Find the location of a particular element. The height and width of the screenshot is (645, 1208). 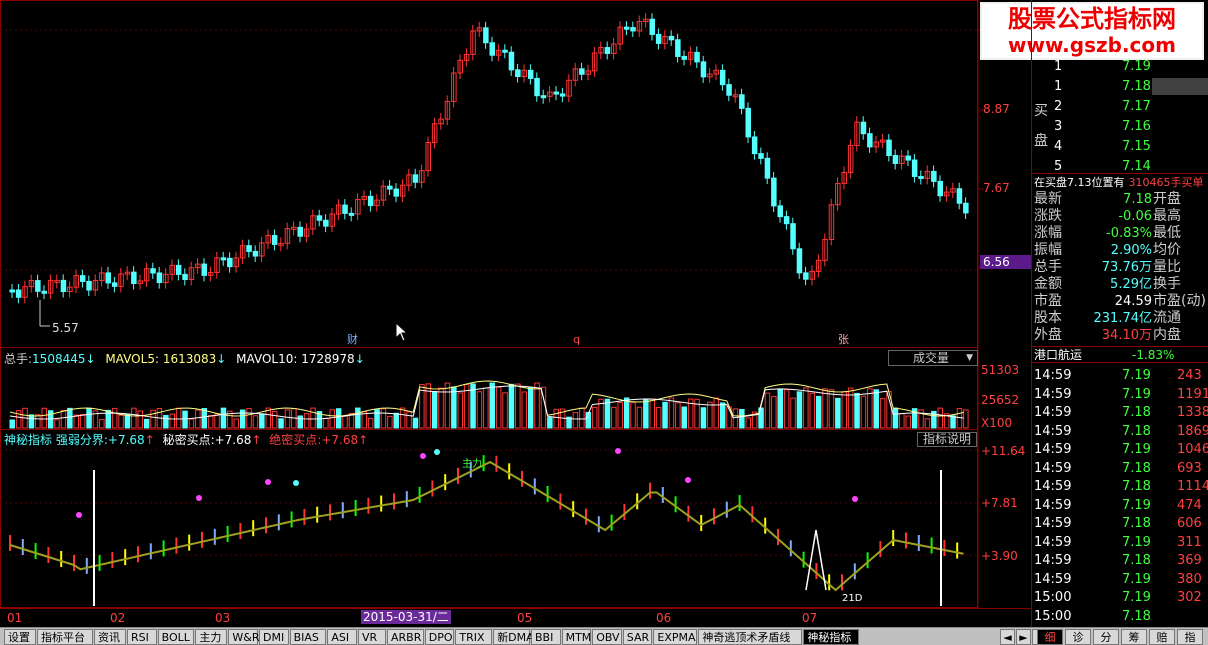

volume-total: 1508445 is located at coordinates (59, 359).